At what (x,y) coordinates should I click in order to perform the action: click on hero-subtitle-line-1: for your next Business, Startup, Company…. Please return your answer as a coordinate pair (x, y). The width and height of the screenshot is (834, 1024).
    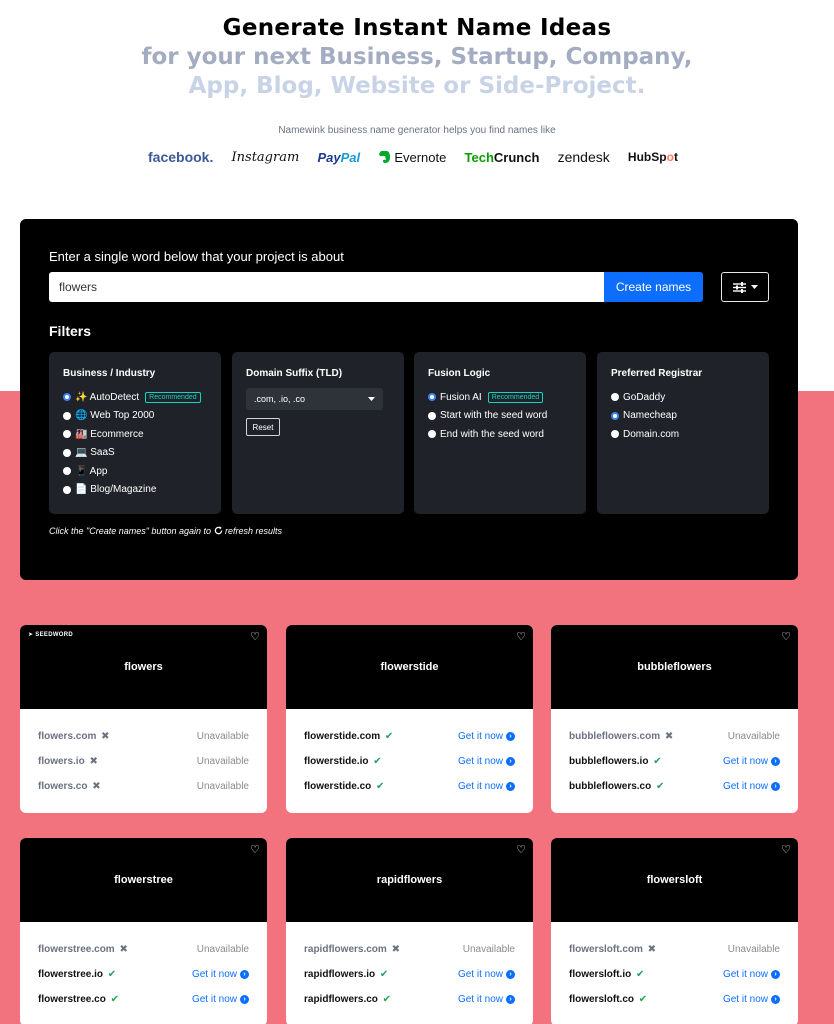
    Looking at the image, I should click on (417, 57).